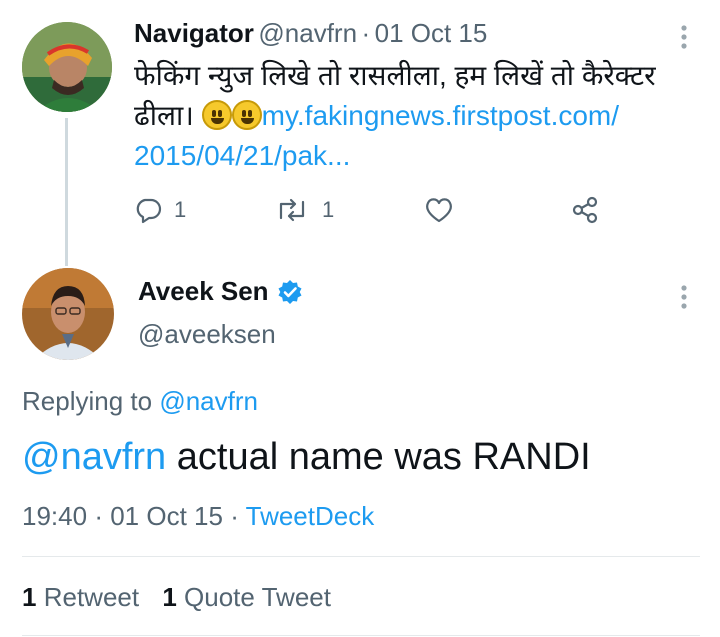 The width and height of the screenshot is (720, 637). I want to click on navigator-avatar, so click(67, 67).